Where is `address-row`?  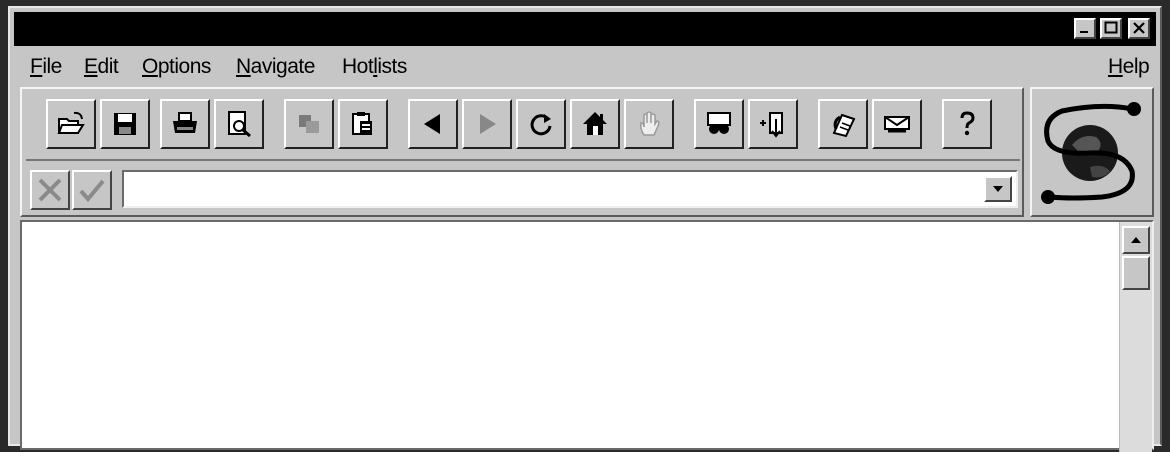 address-row is located at coordinates (523, 190).